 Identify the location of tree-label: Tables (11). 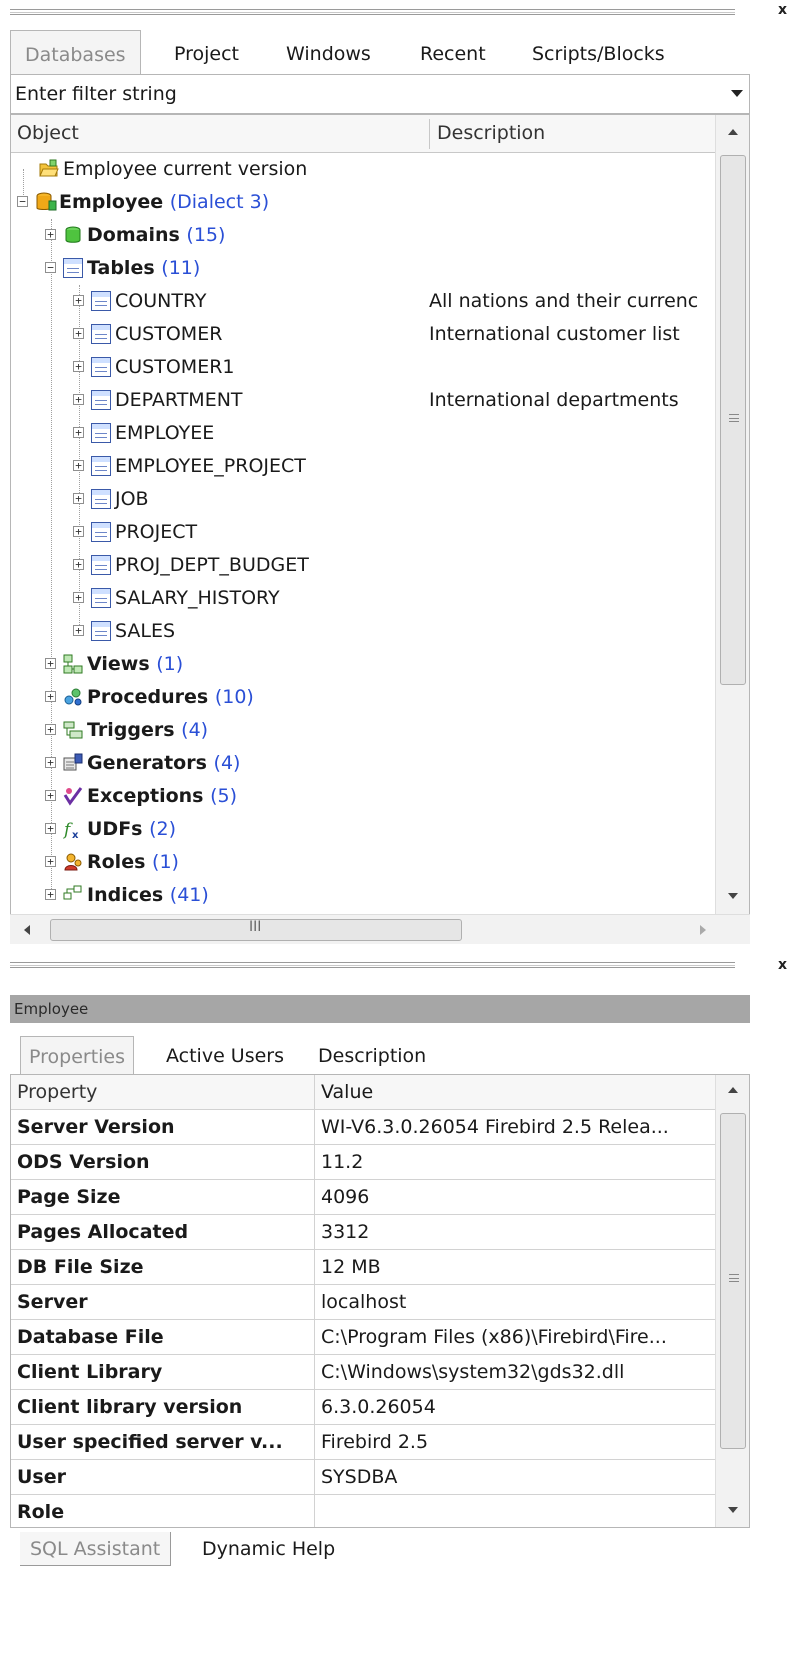
(143, 268).